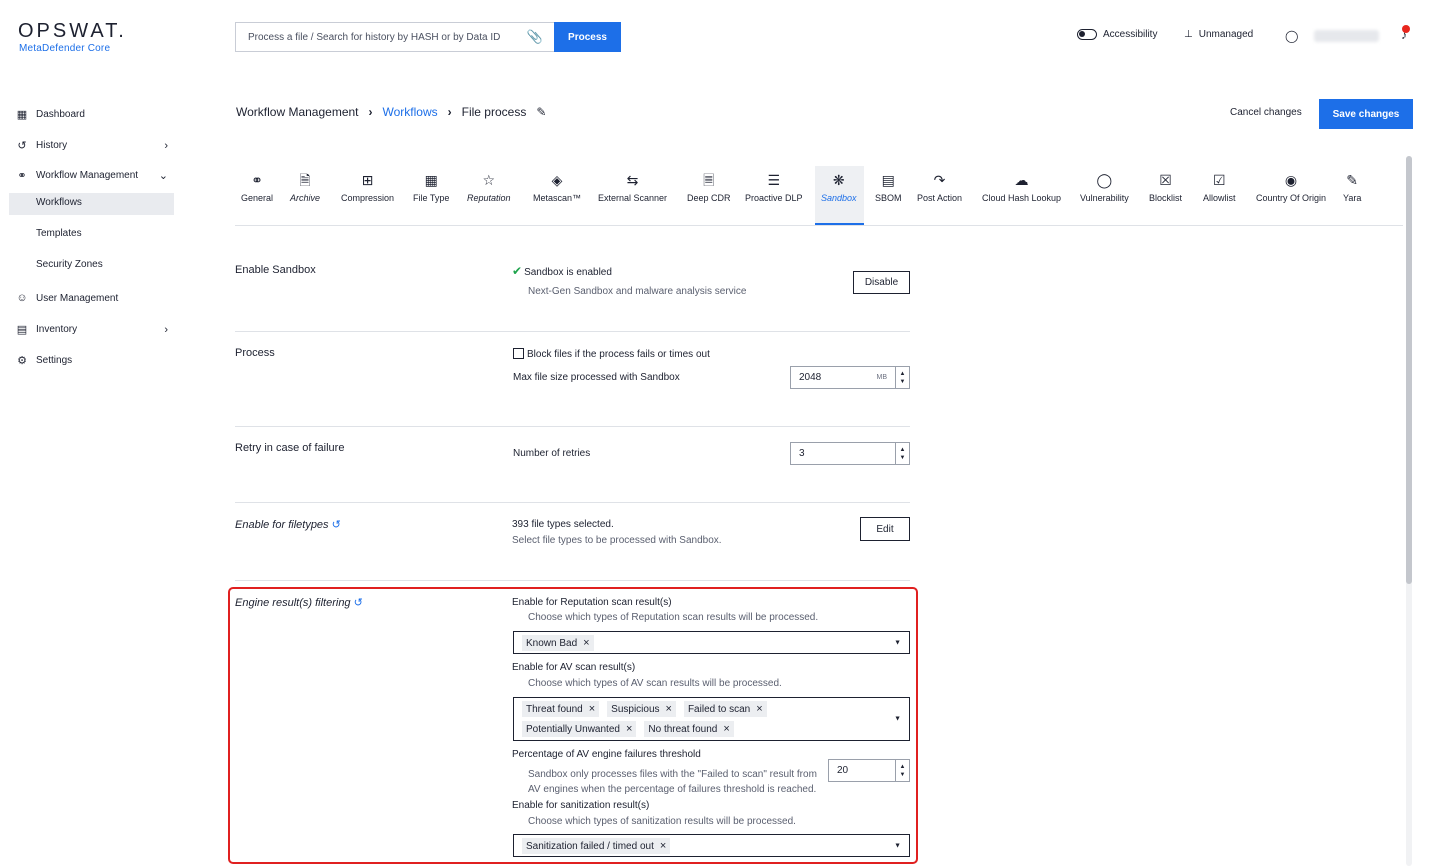  I want to click on toggle-icon, so click(1087, 34).